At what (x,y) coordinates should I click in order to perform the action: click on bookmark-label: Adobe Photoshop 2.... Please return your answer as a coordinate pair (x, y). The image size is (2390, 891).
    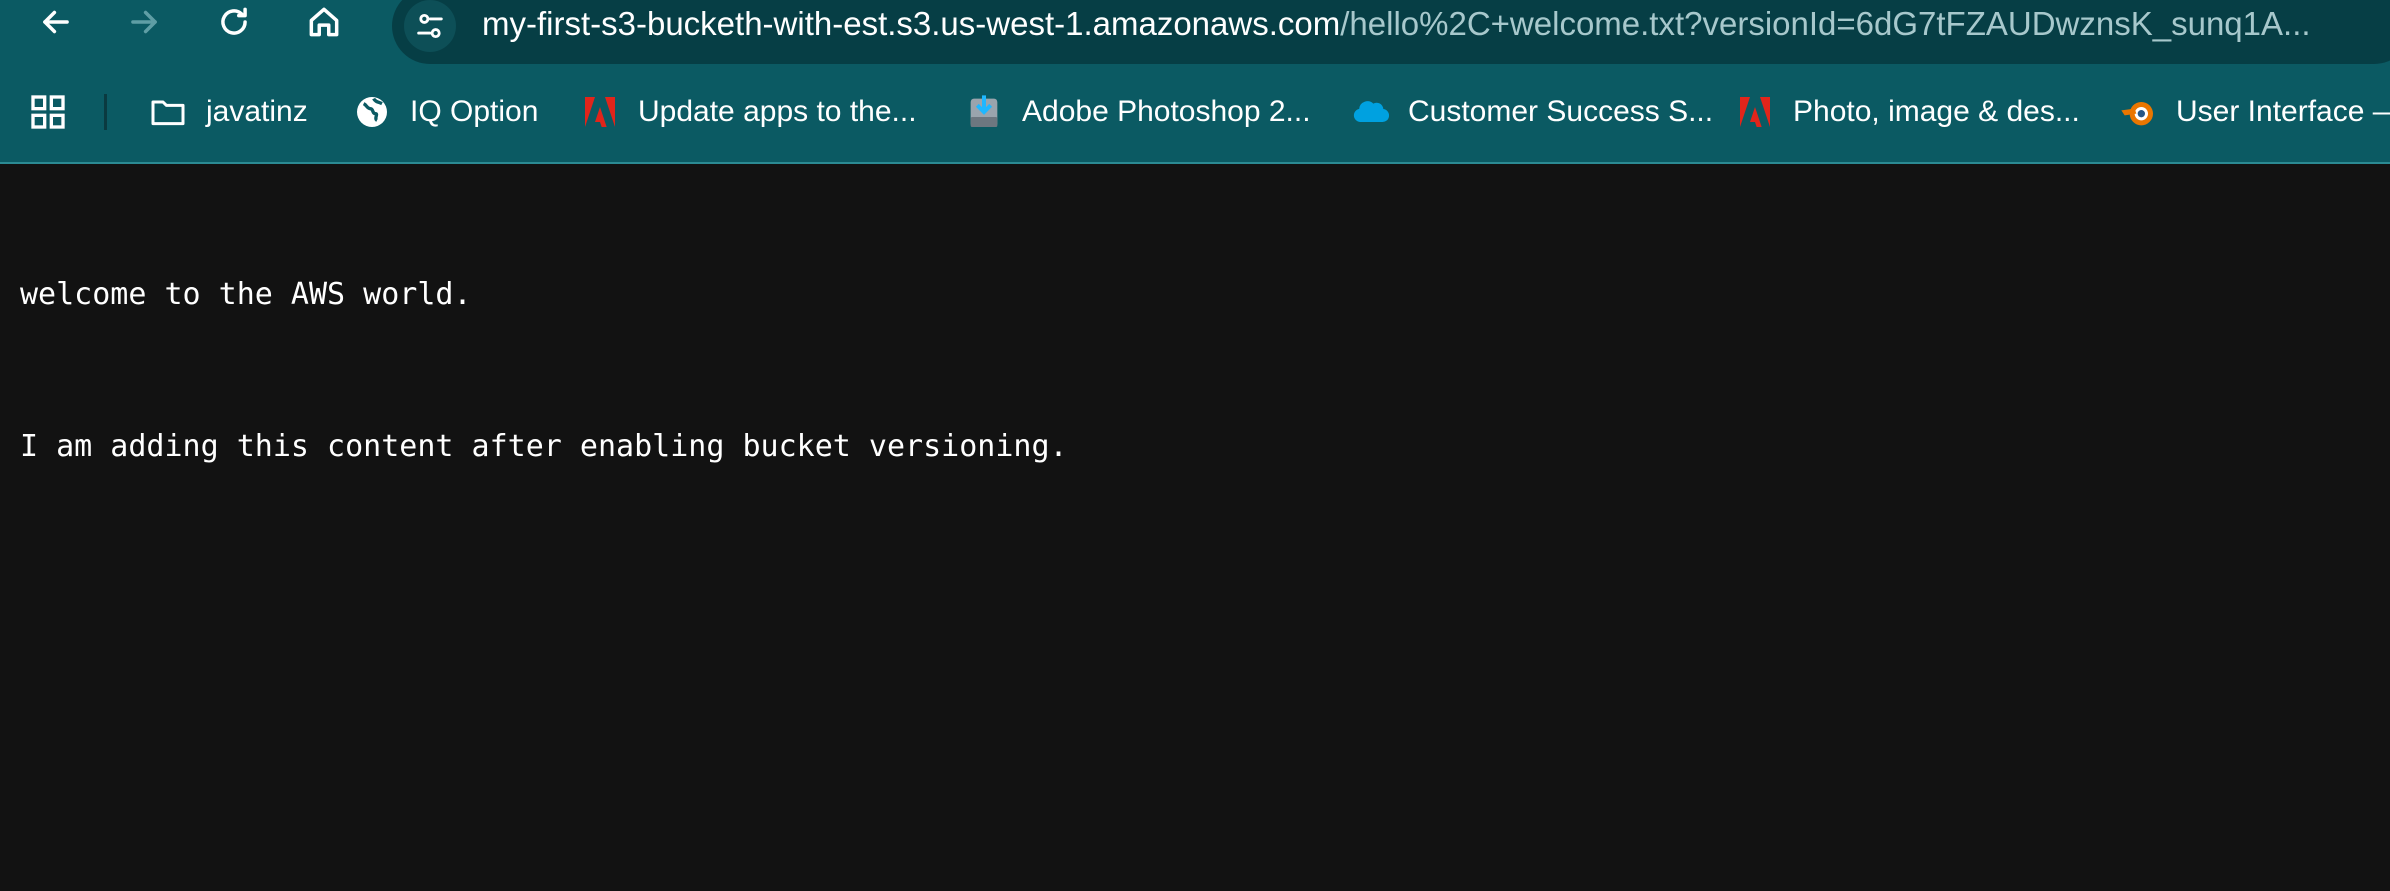
    Looking at the image, I should click on (1166, 111).